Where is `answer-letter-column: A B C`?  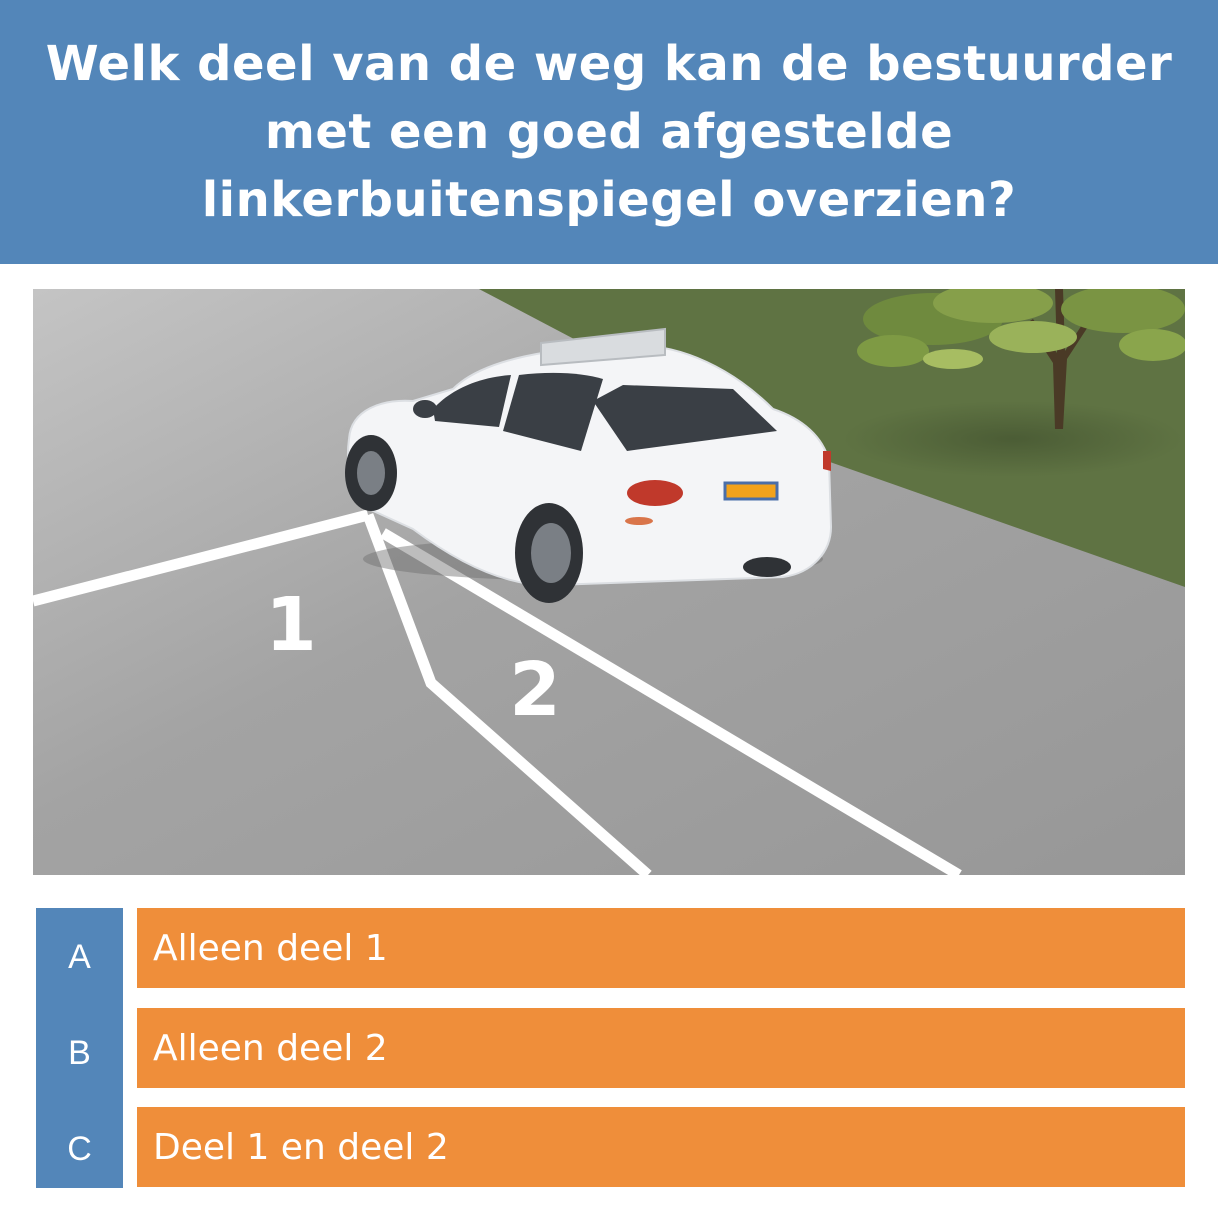 answer-letter-column: A B C is located at coordinates (79, 1048).